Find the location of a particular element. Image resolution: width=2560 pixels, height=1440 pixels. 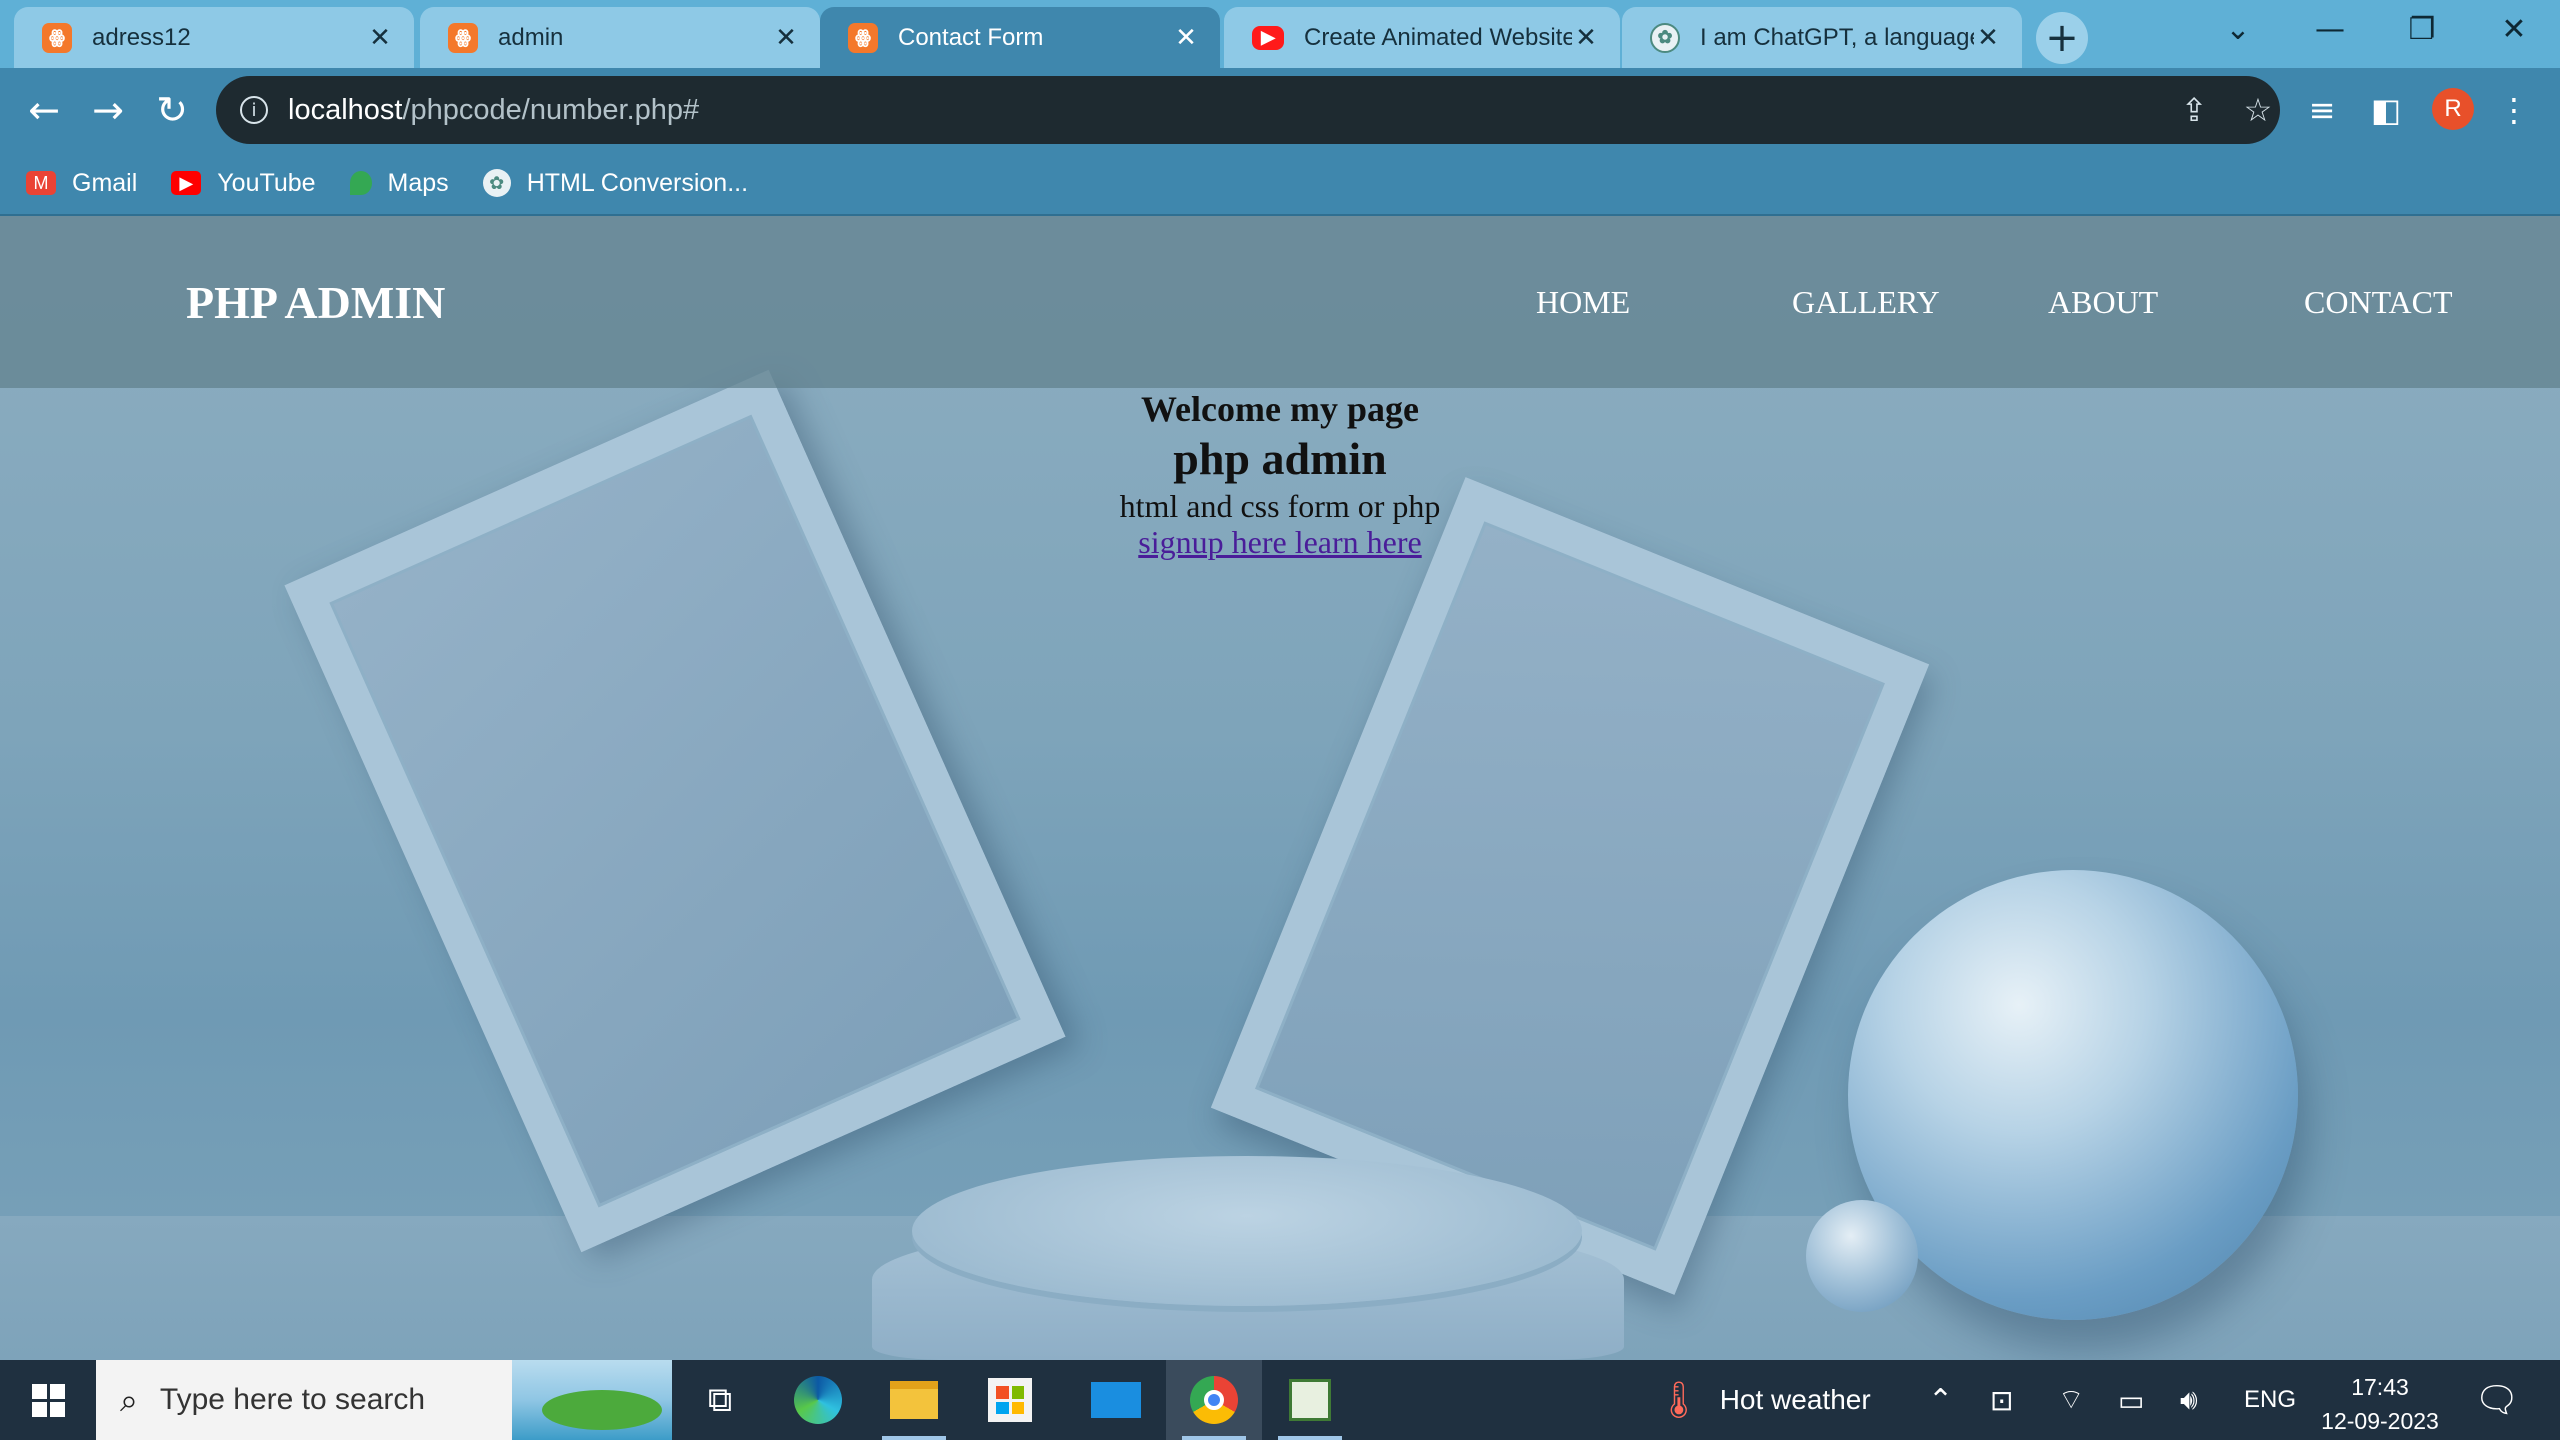

tab-title: admin is located at coordinates (531, 37).